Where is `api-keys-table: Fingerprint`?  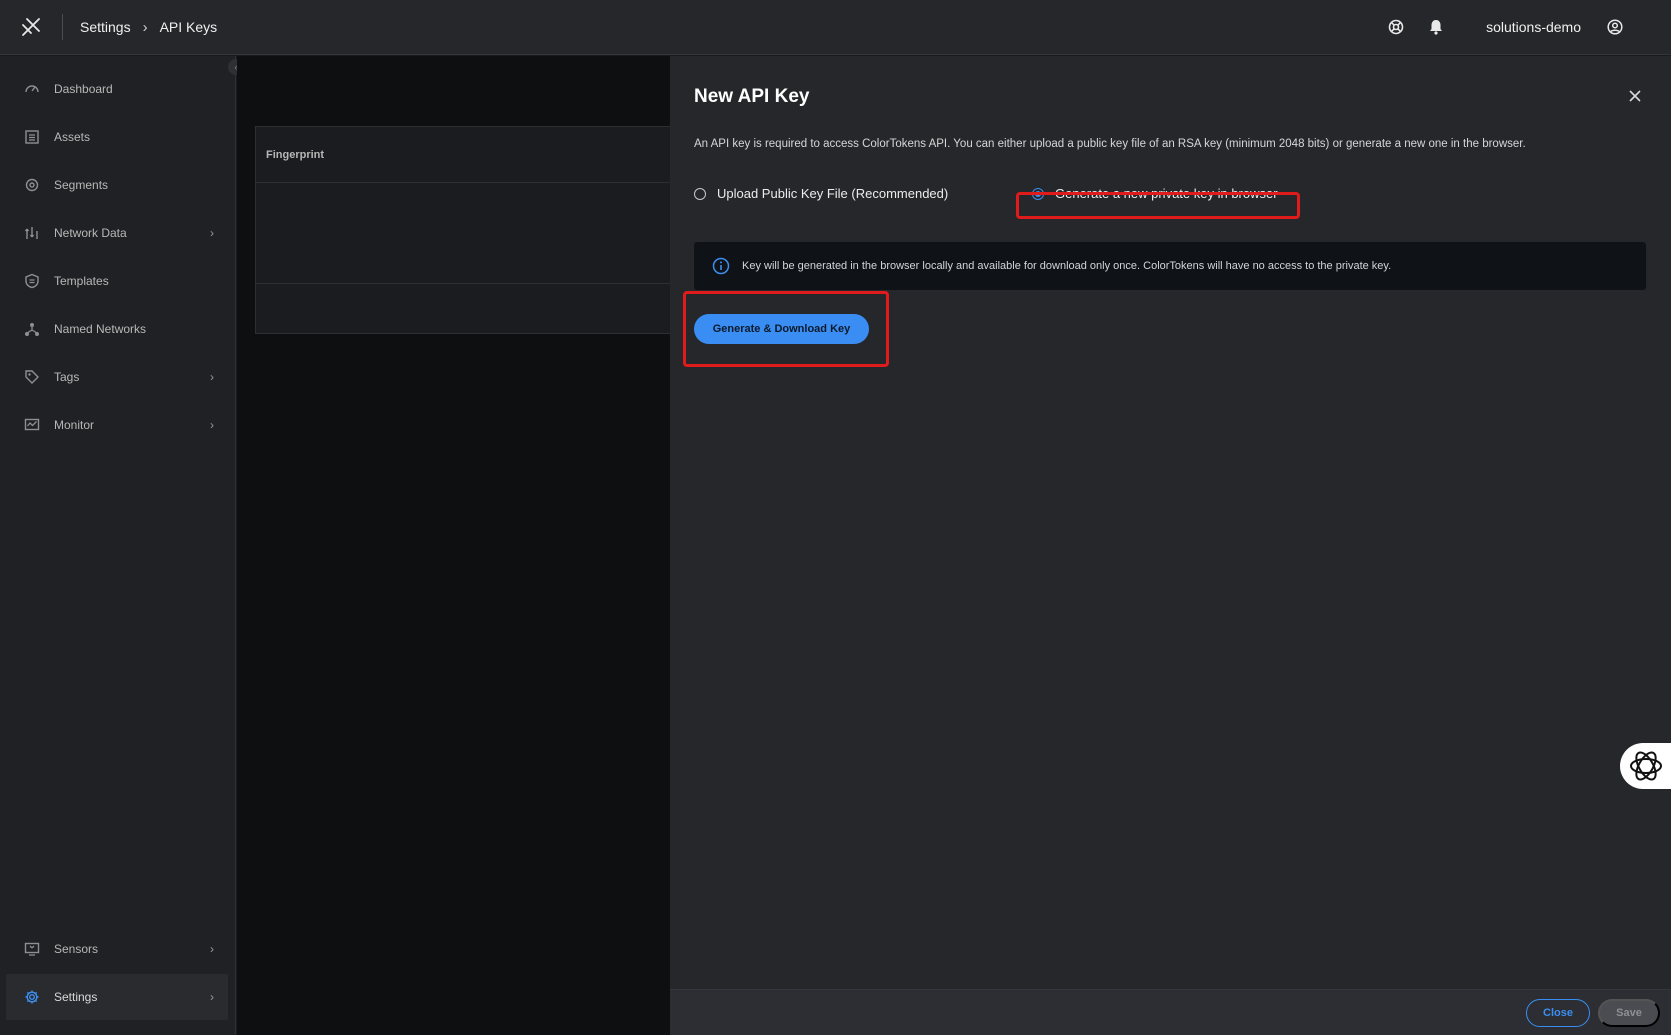 api-keys-table: Fingerprint is located at coordinates (462, 230).